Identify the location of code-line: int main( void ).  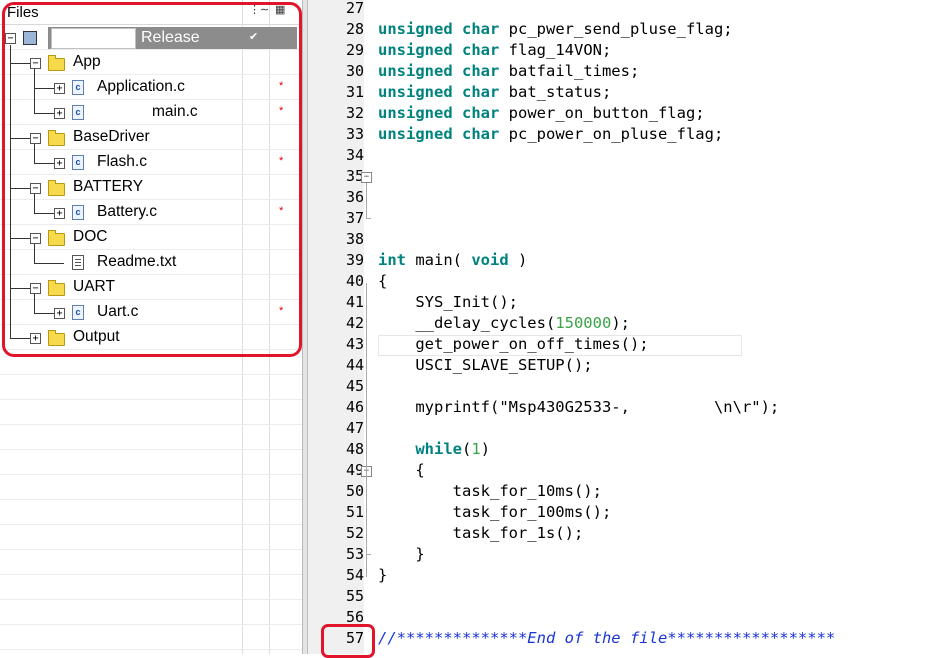
(453, 260).